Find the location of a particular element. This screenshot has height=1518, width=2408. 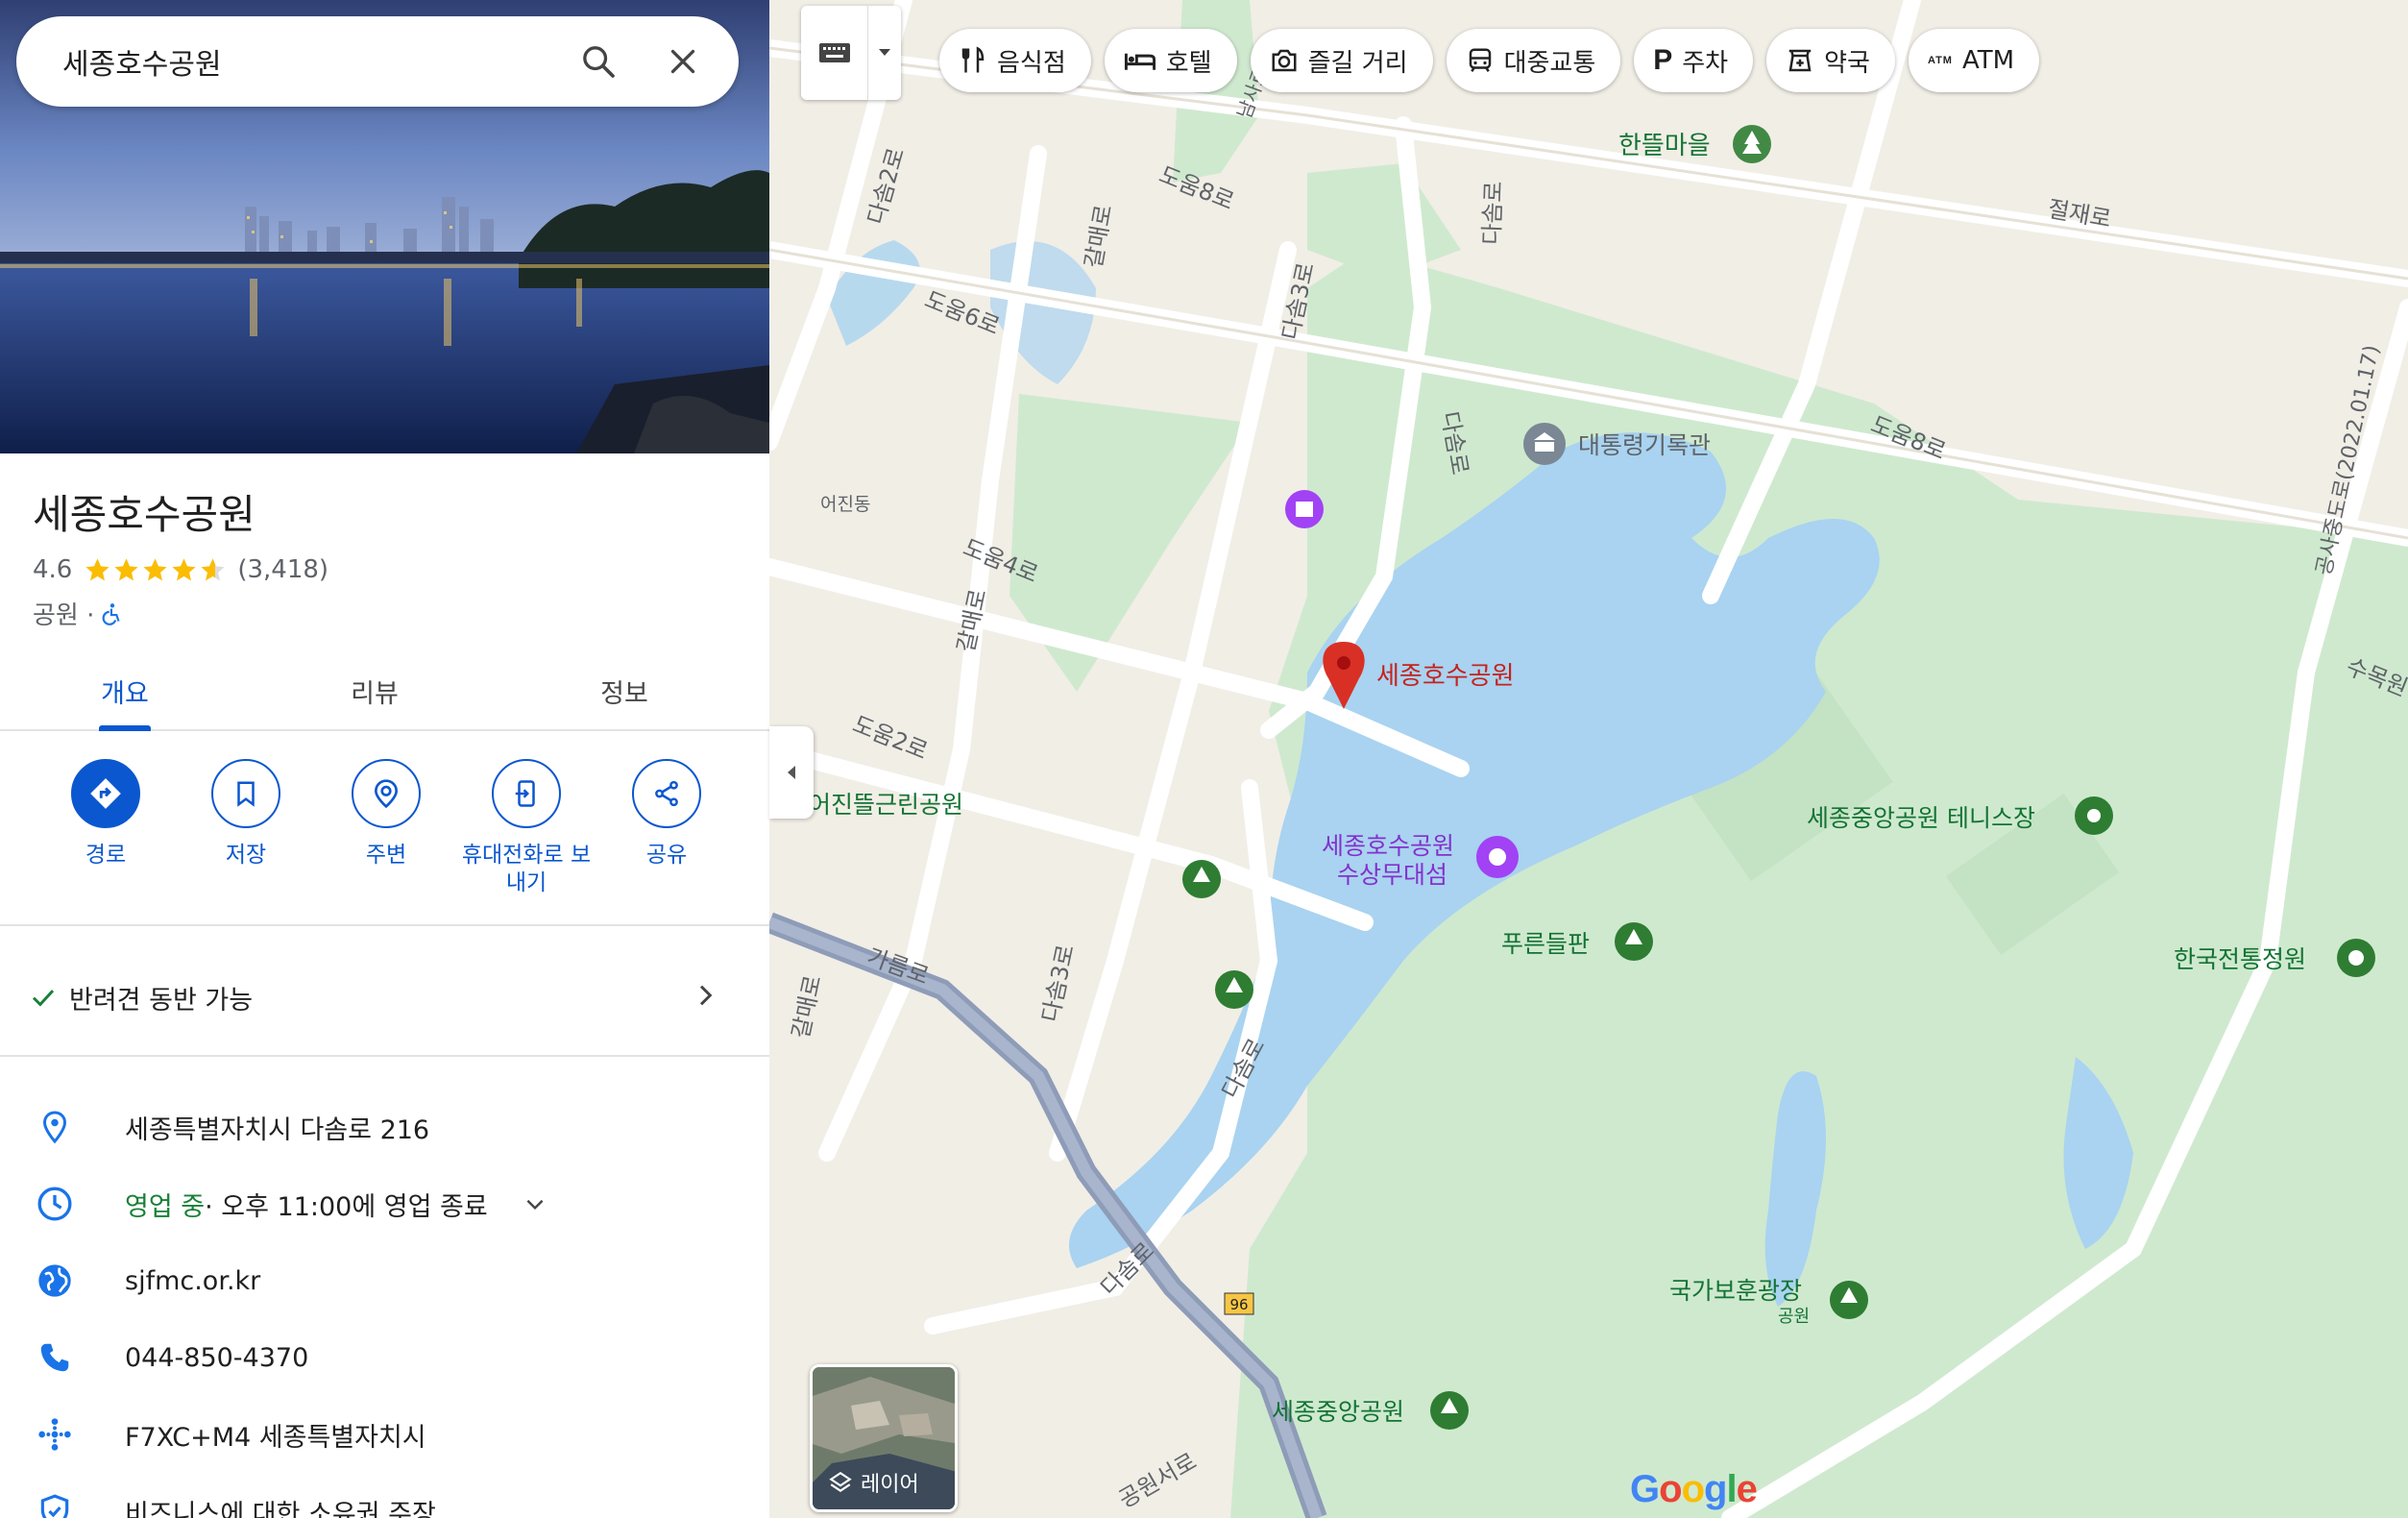

hours-row: 영업 중 · 오후 11:00에 영업 종료 is located at coordinates (388, 1204).